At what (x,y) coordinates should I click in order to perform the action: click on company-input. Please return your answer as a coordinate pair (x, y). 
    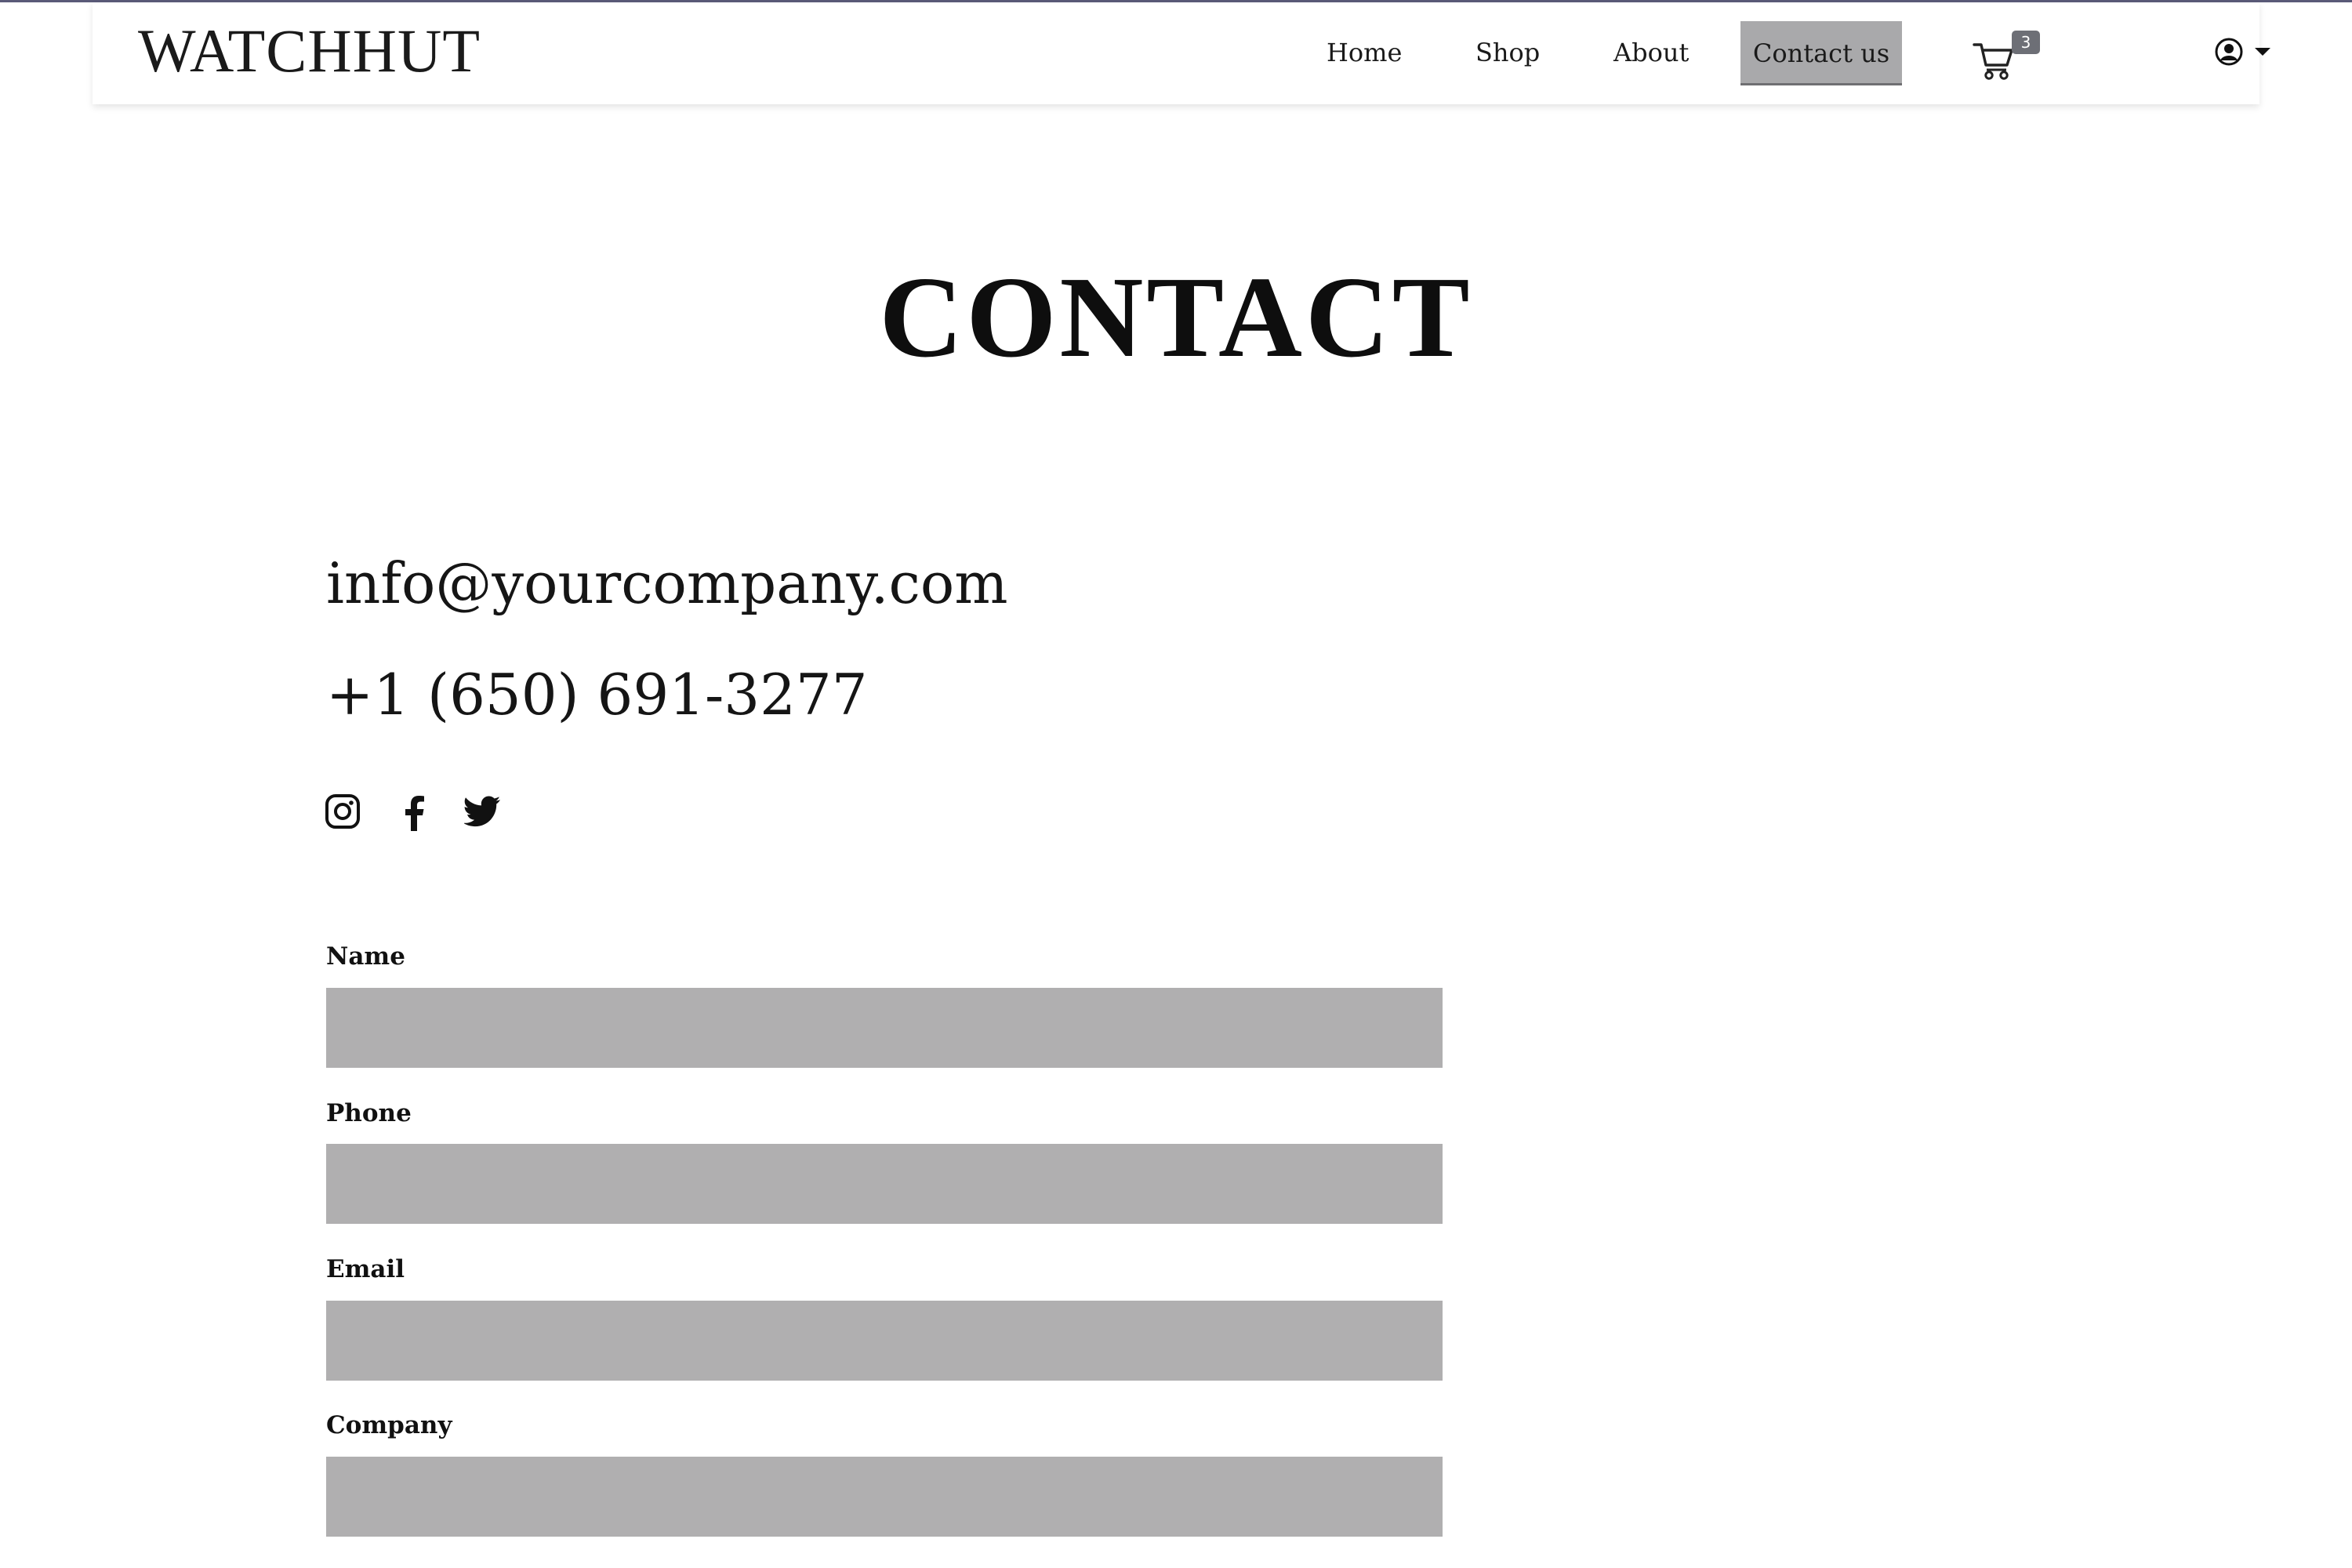
    Looking at the image, I should click on (884, 1497).